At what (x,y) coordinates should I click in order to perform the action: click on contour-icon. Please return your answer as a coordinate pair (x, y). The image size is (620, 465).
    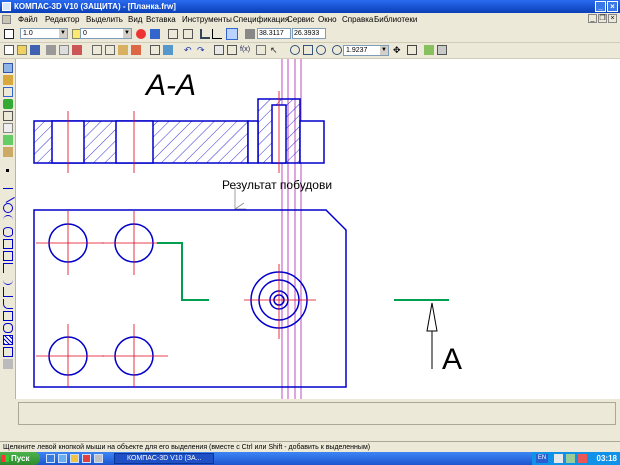
    Looking at the image, I should click on (8, 316).